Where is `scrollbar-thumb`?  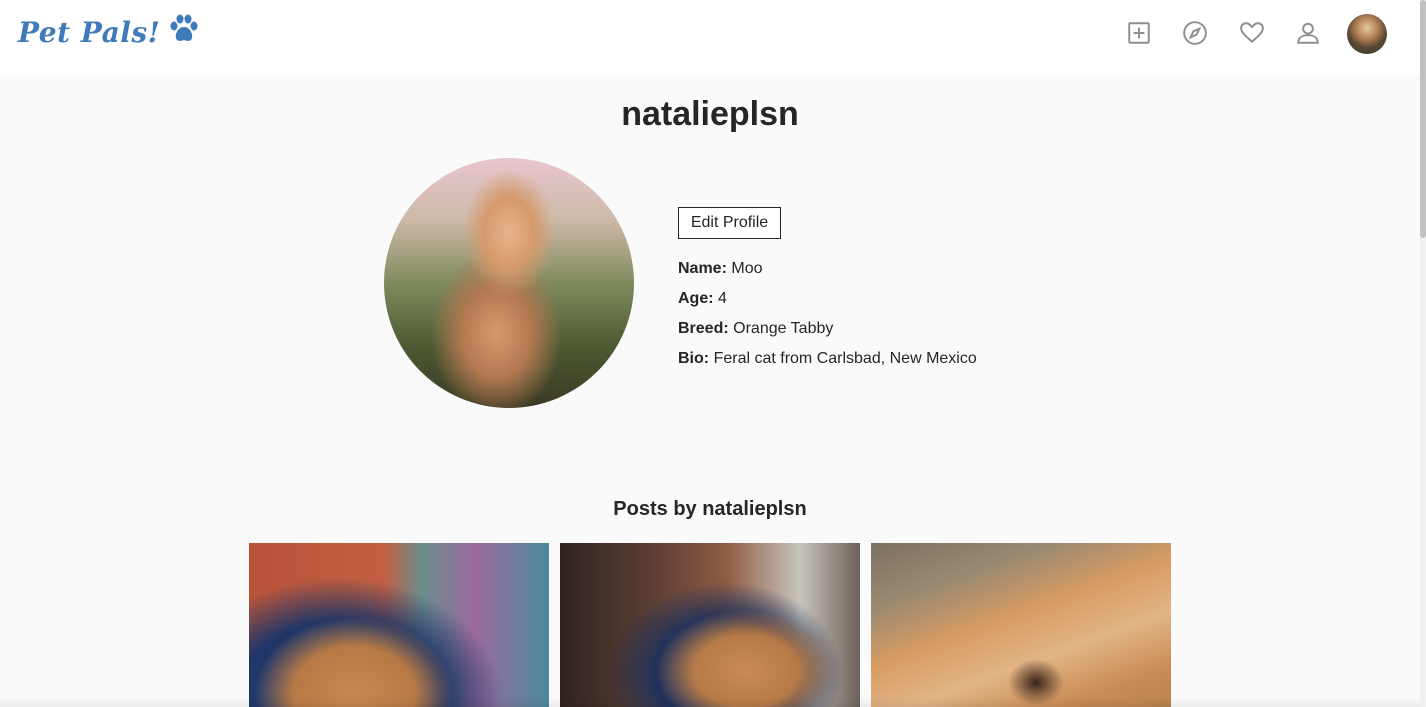 scrollbar-thumb is located at coordinates (1423, 119).